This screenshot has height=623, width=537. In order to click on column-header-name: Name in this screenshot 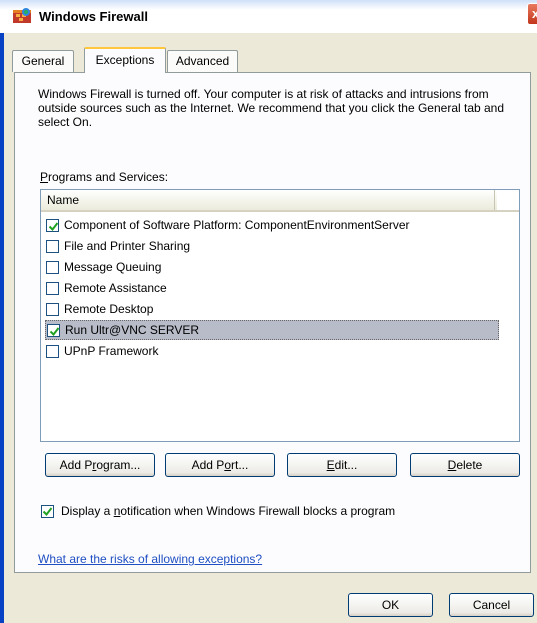, I will do `click(268, 200)`.